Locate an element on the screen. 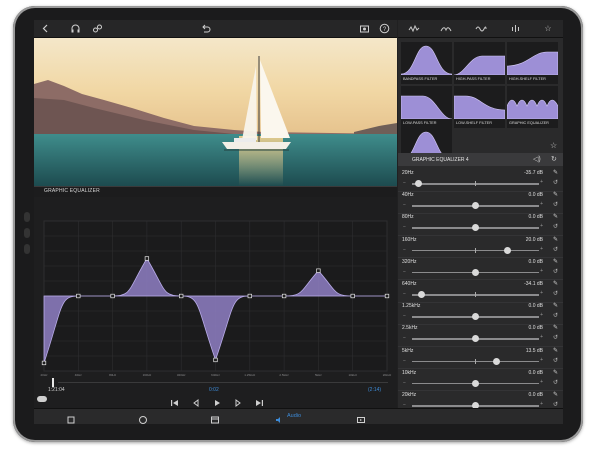 This screenshot has width=590, height=450. export-icon is located at coordinates (361, 418).